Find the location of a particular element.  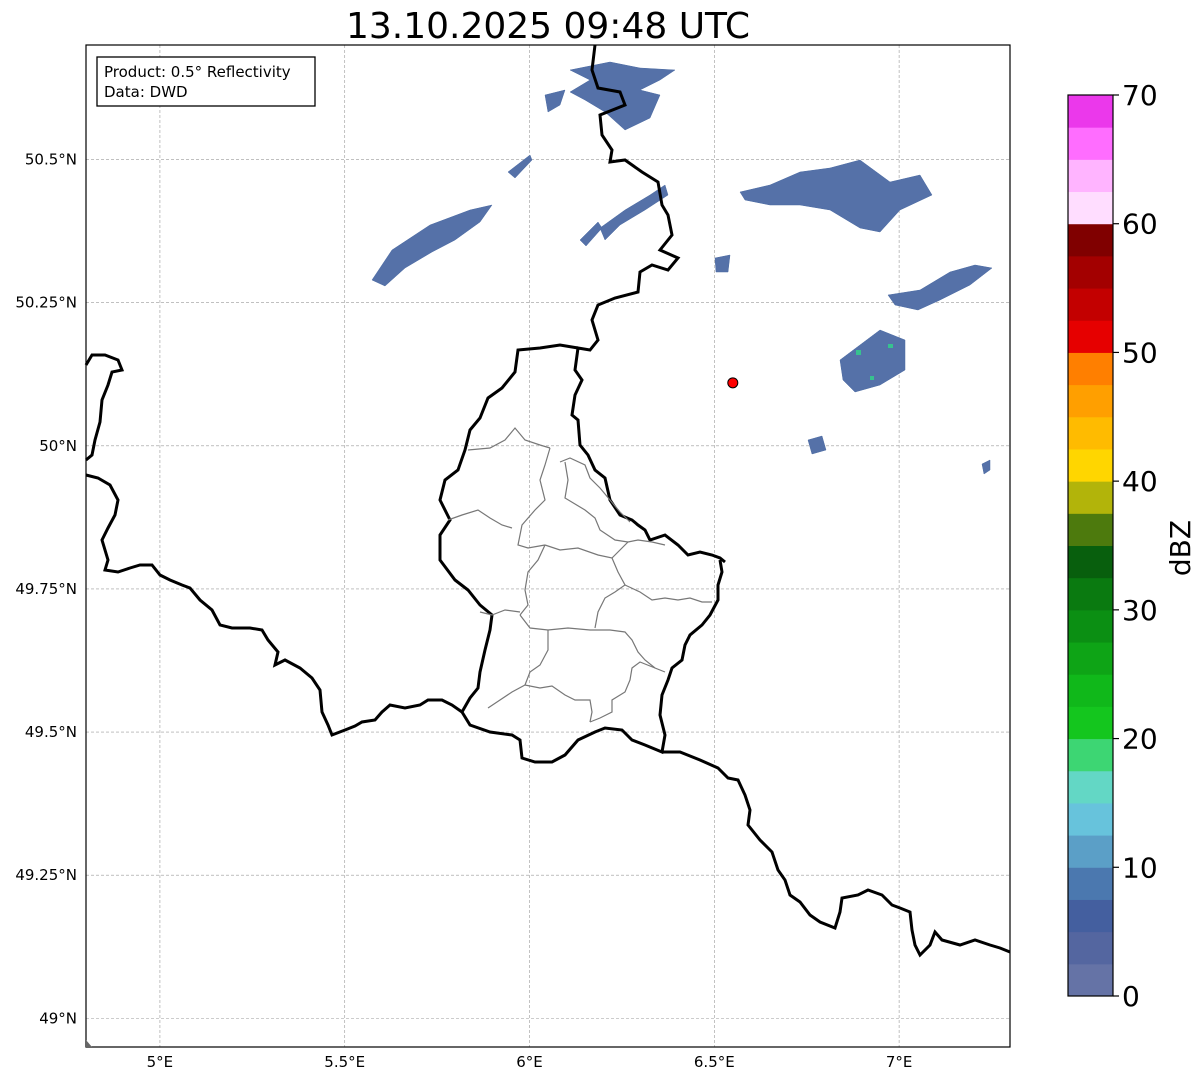

lat-tick-label: 50.25°N is located at coordinates (46, 303).